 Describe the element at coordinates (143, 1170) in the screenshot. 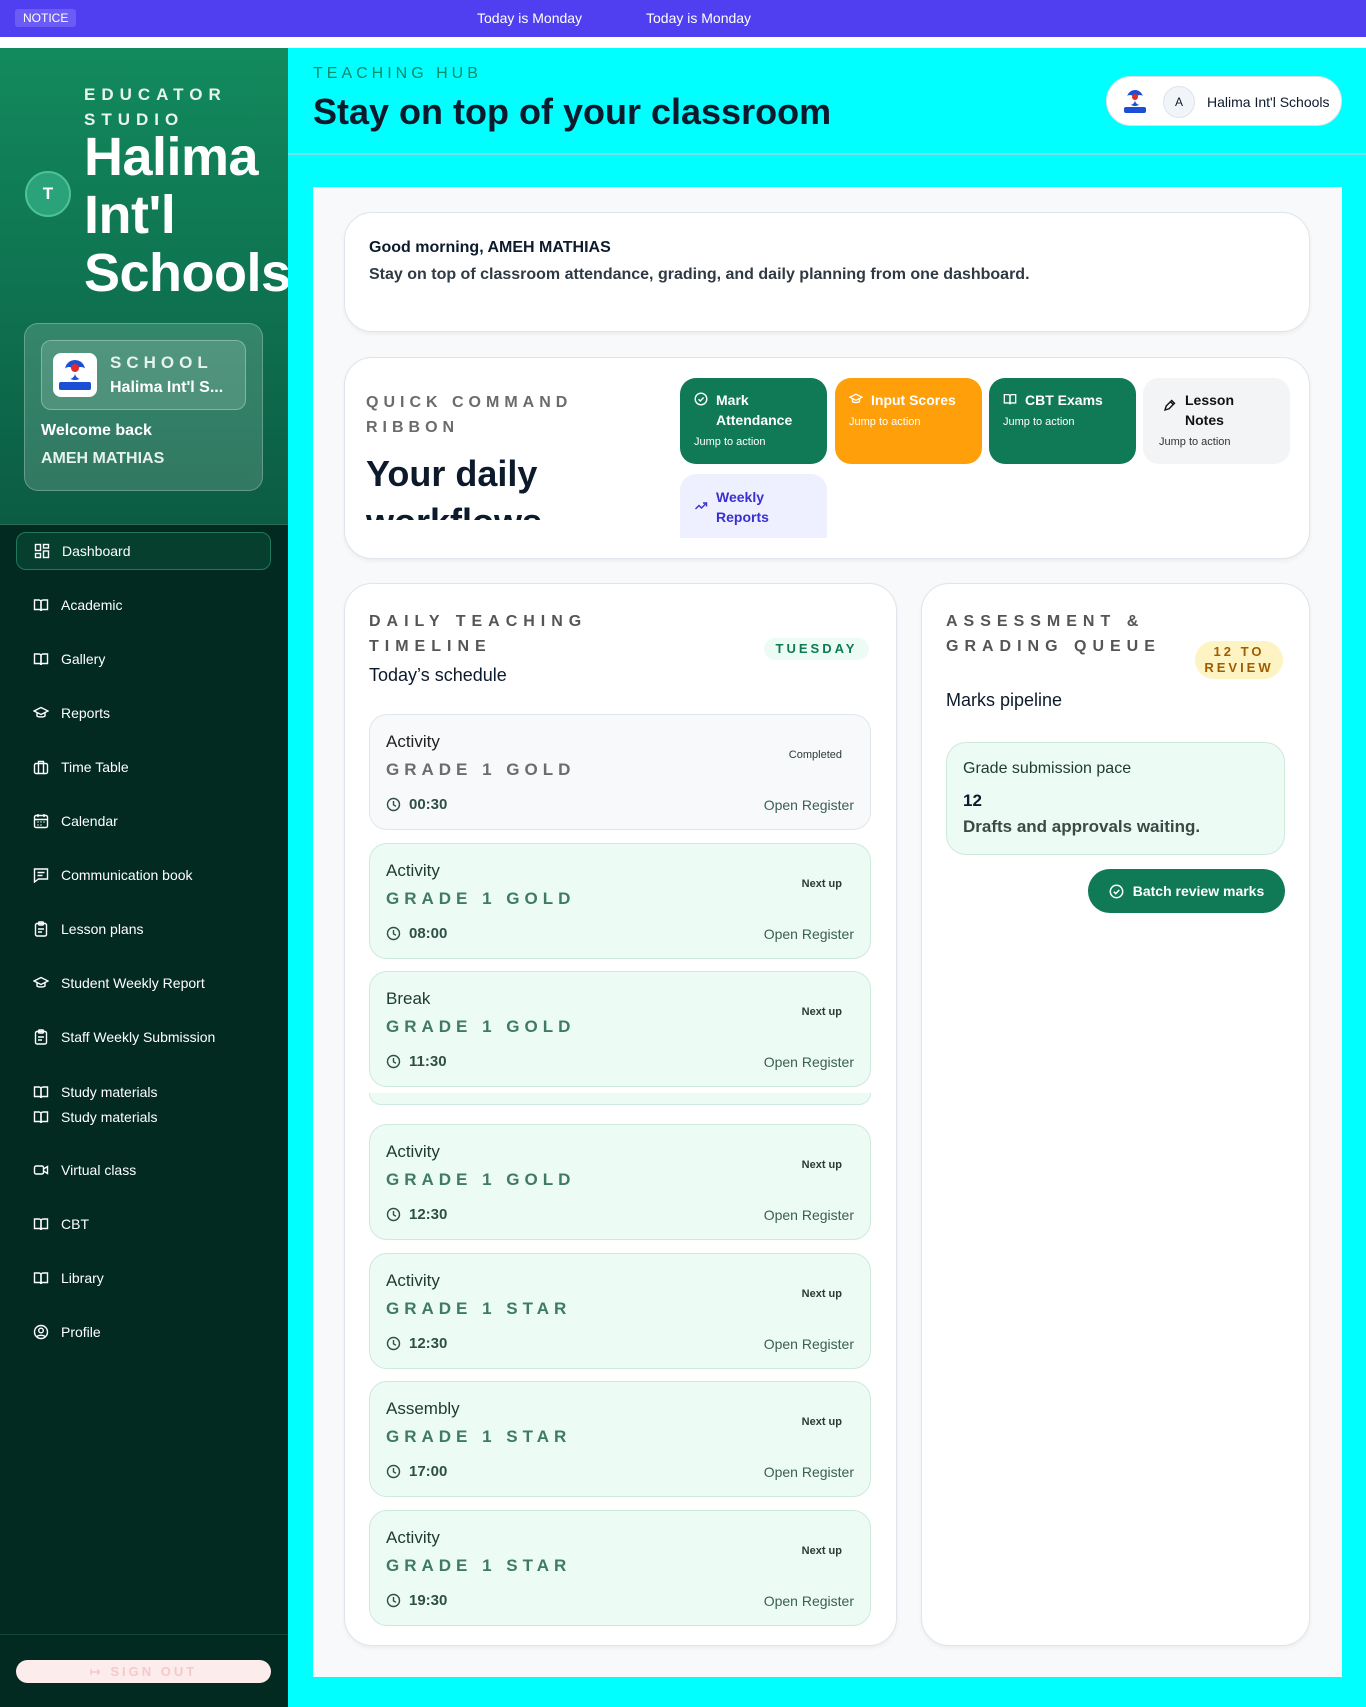

I see `sidebar-item-virtual-class: Virtual class` at that location.